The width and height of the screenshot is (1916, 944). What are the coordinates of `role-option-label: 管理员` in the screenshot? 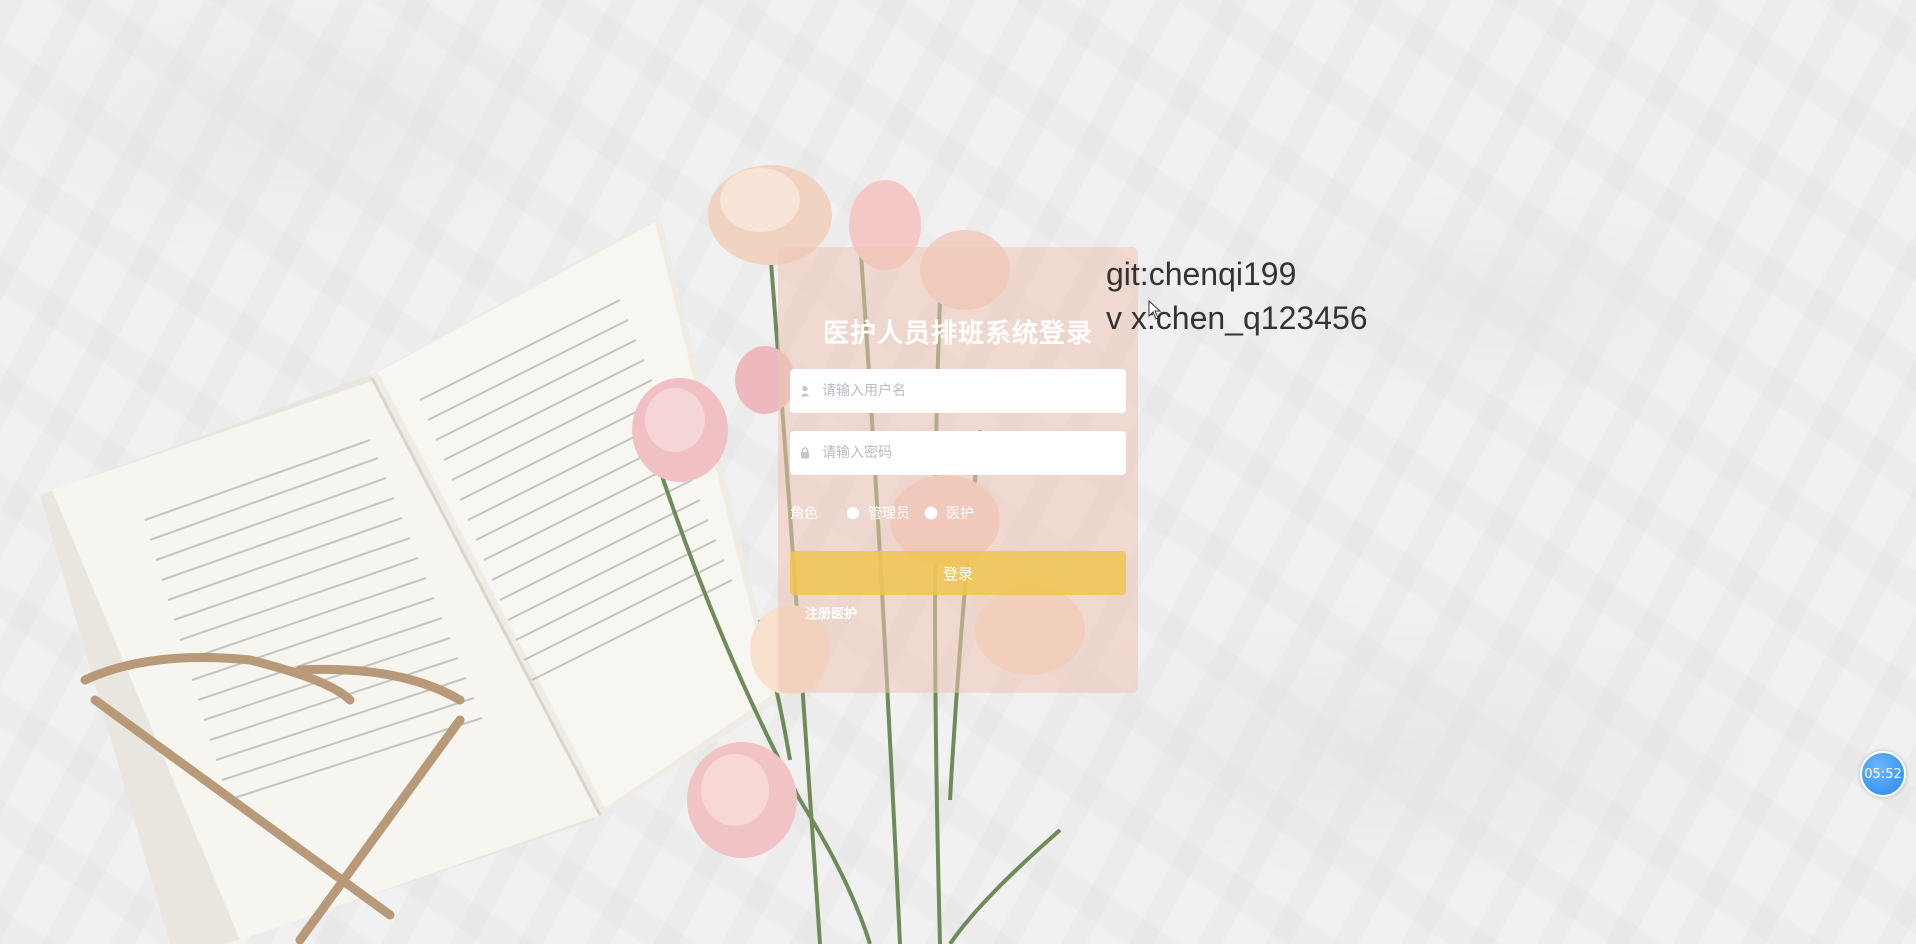 It's located at (889, 514).